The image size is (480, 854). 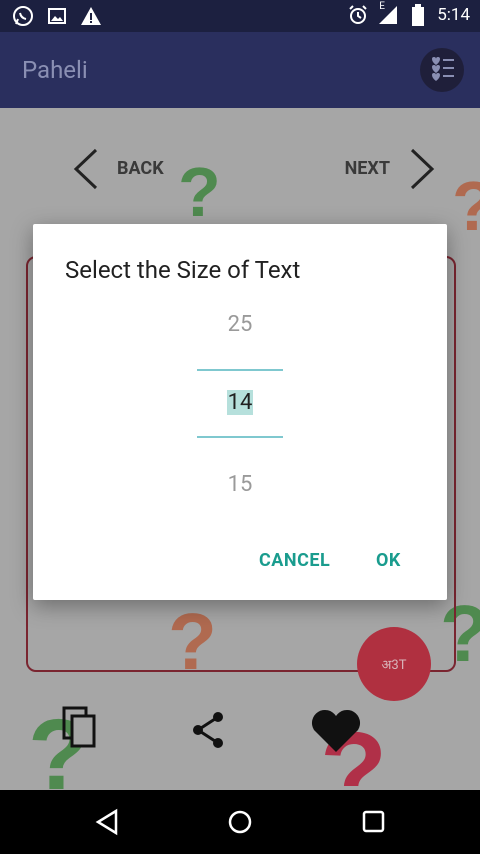 What do you see at coordinates (208, 732) in the screenshot?
I see `share-icon` at bounding box center [208, 732].